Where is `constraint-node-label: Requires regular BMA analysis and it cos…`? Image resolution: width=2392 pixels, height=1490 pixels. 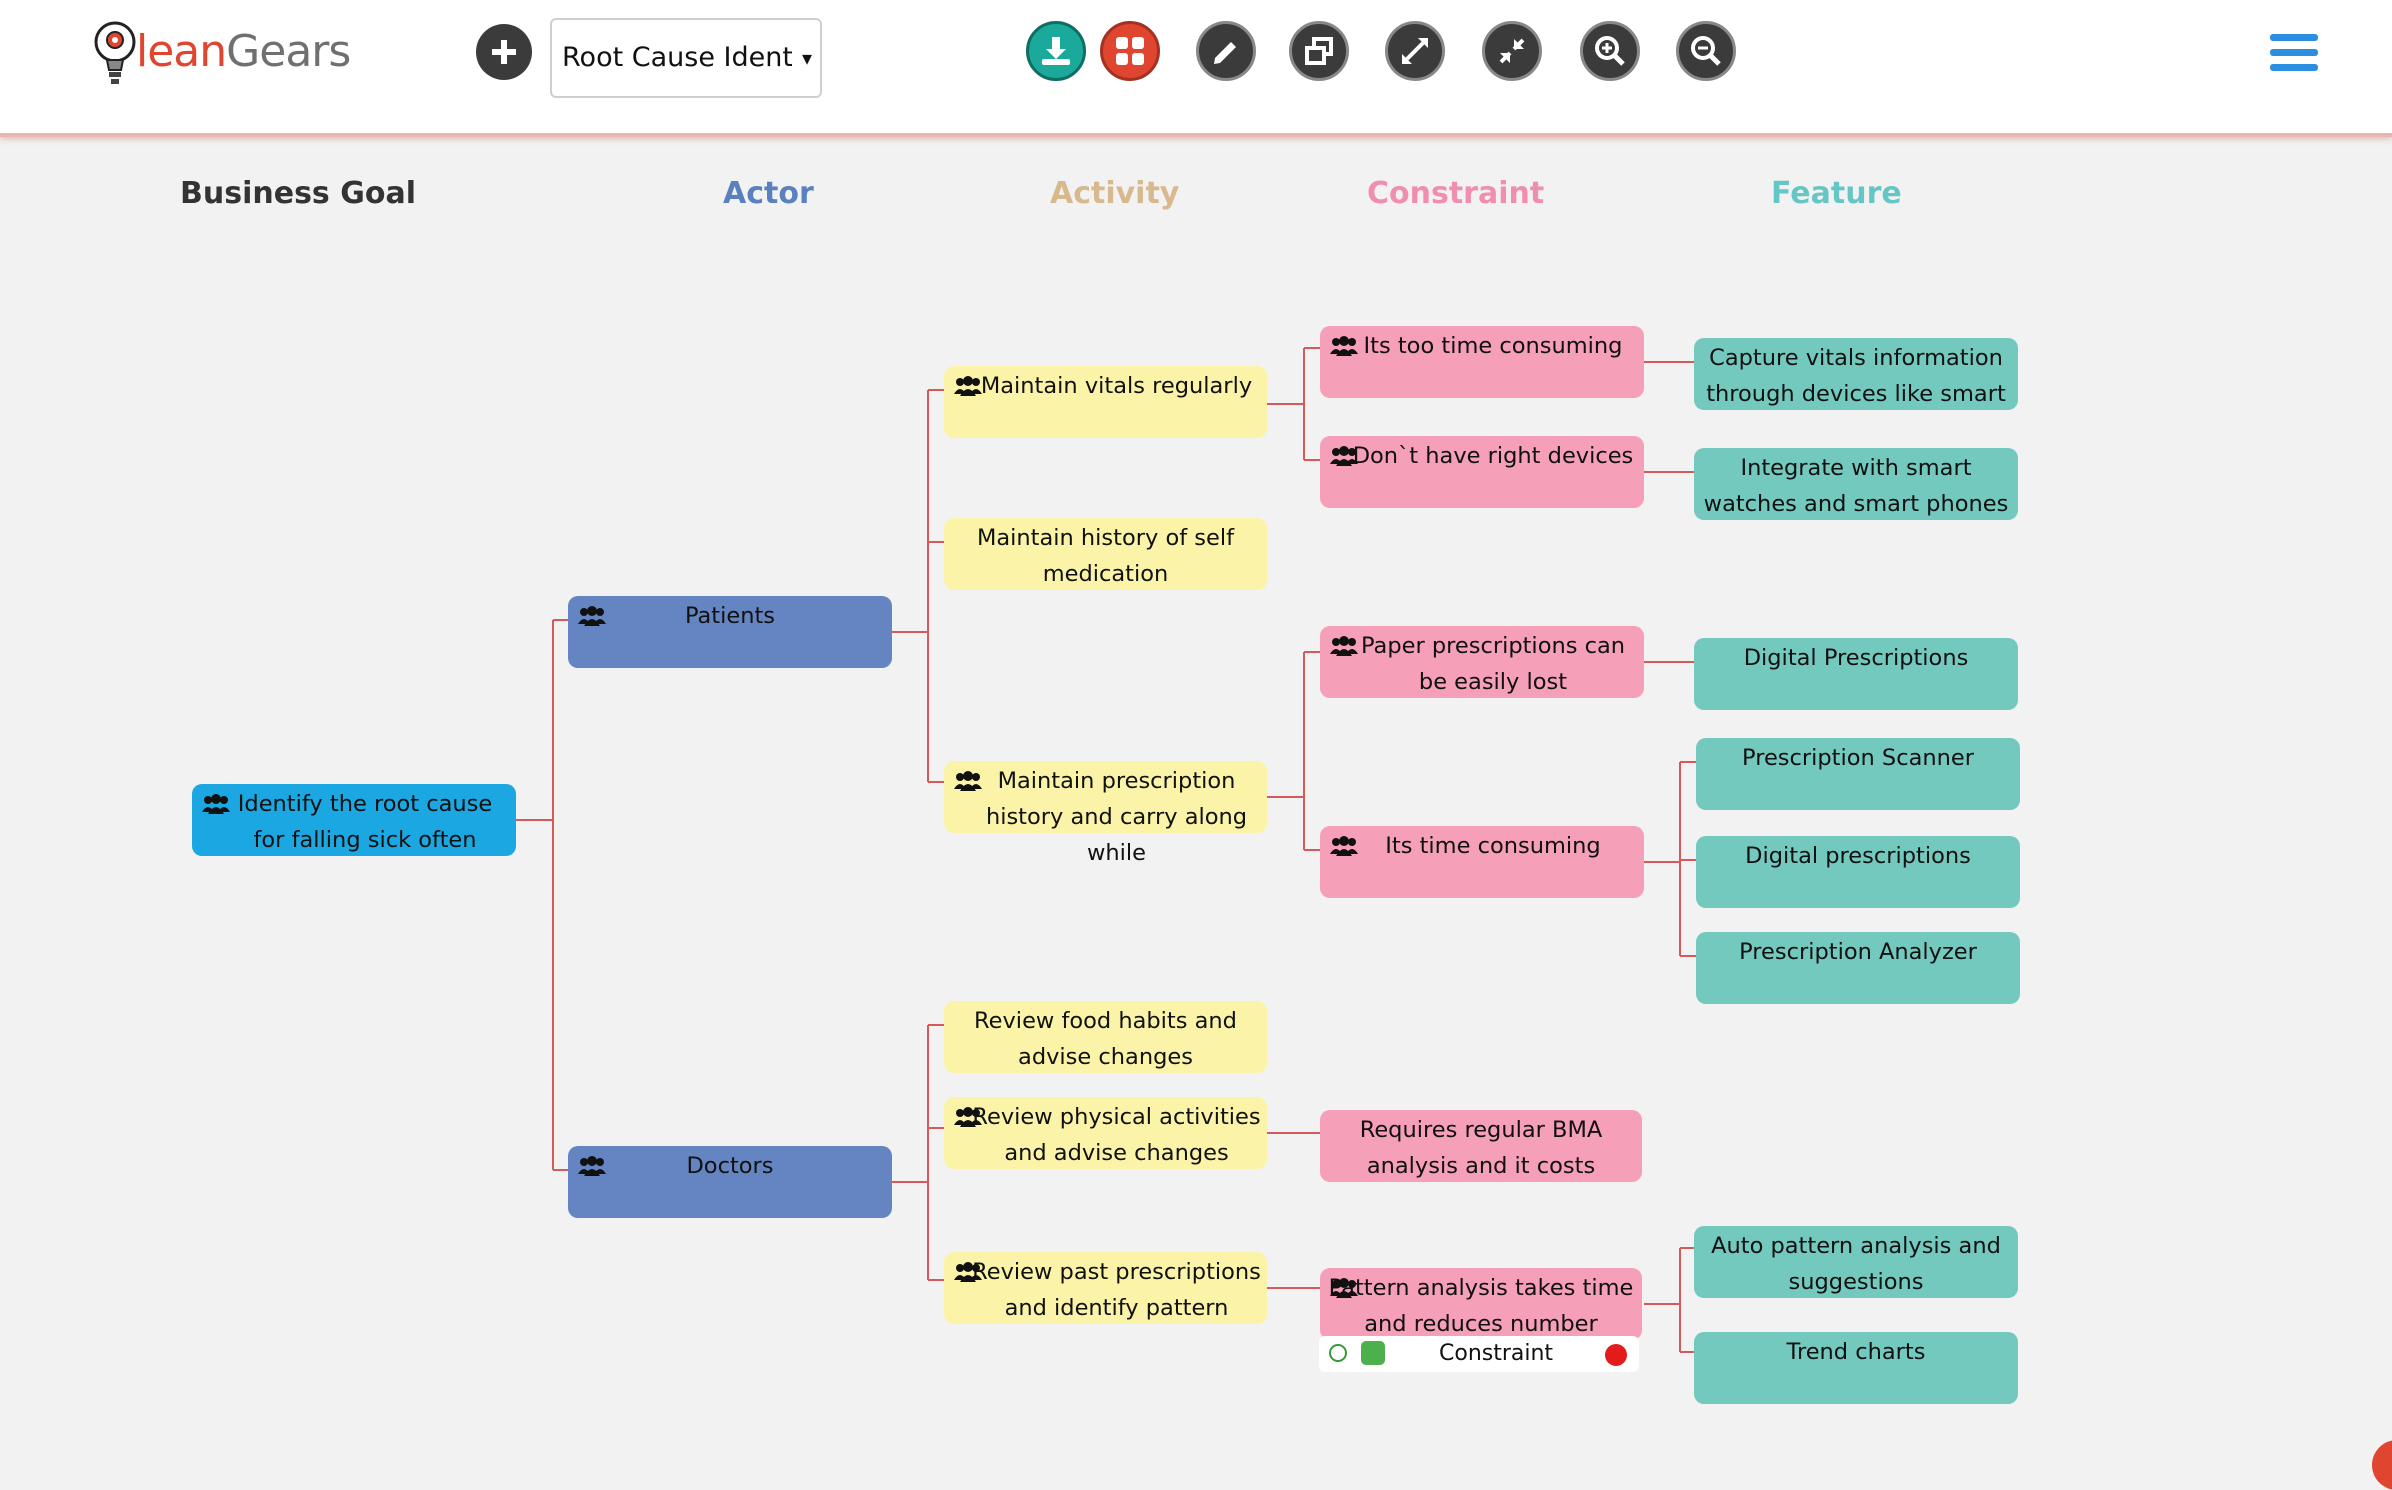 constraint-node-label: Requires regular BMA analysis and it cos… is located at coordinates (1481, 1148).